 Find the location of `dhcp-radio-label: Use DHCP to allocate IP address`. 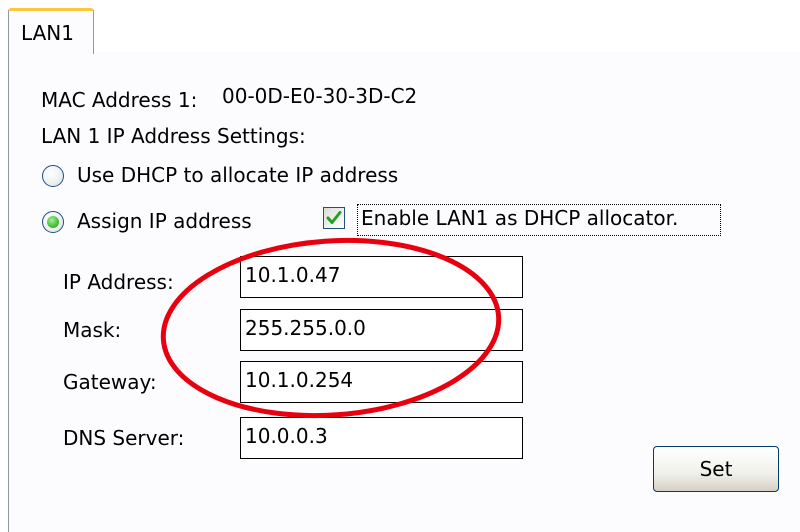

dhcp-radio-label: Use DHCP to allocate IP address is located at coordinates (237, 175).